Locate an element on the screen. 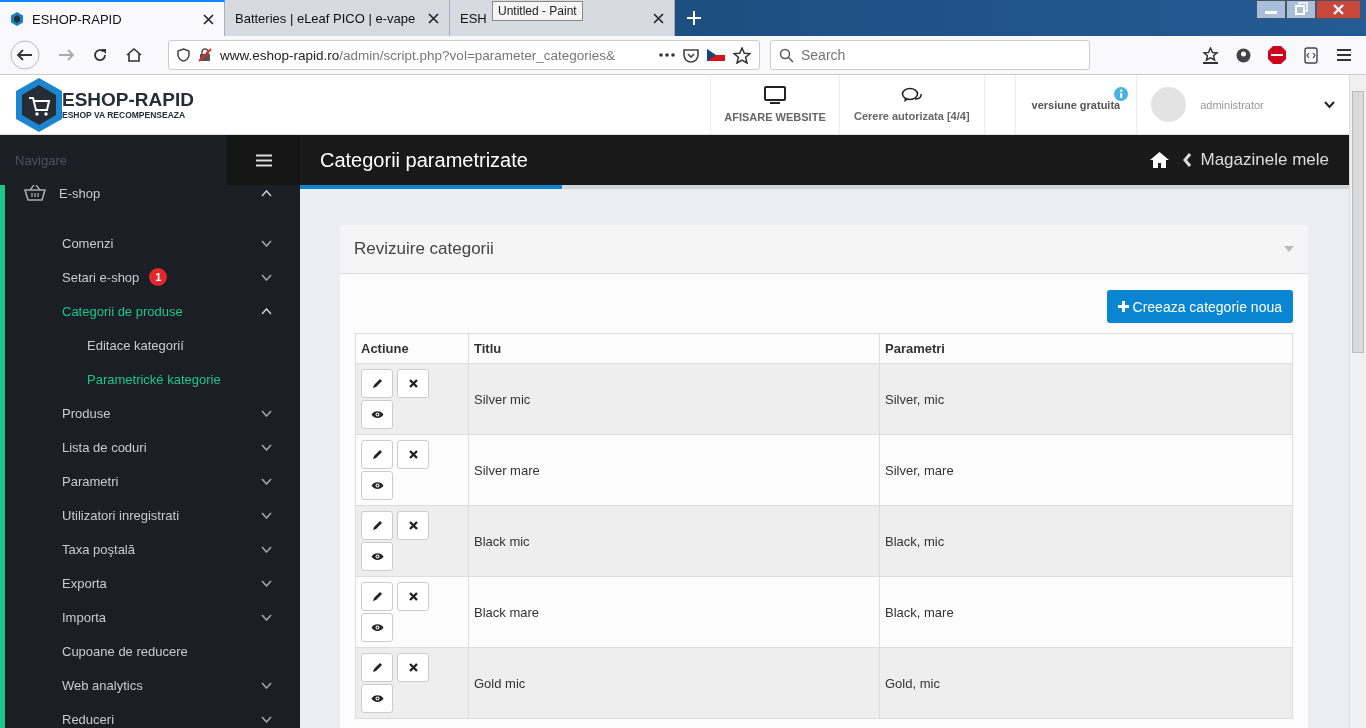  breadcrumb-link: Magazinele mele is located at coordinates (1256, 160).